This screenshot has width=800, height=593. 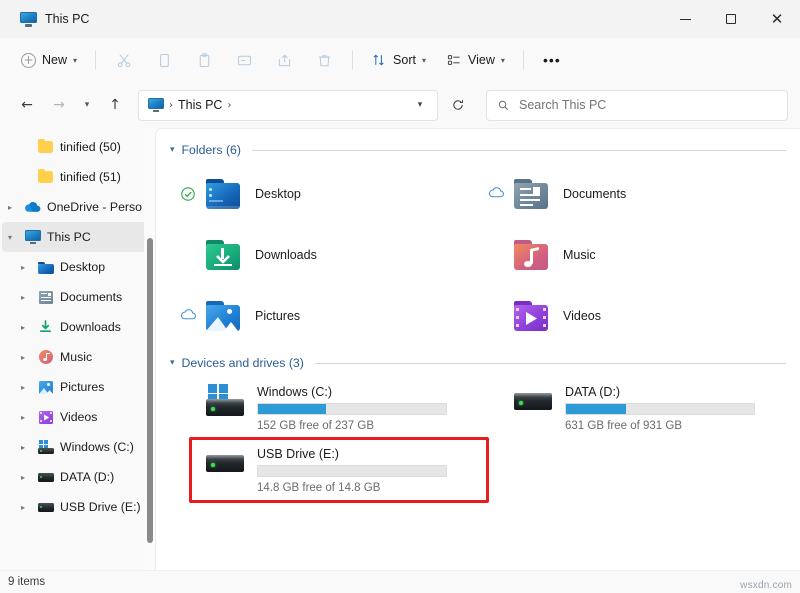 I want to click on sidebar-item-label: tinified (50), so click(x=90, y=147).